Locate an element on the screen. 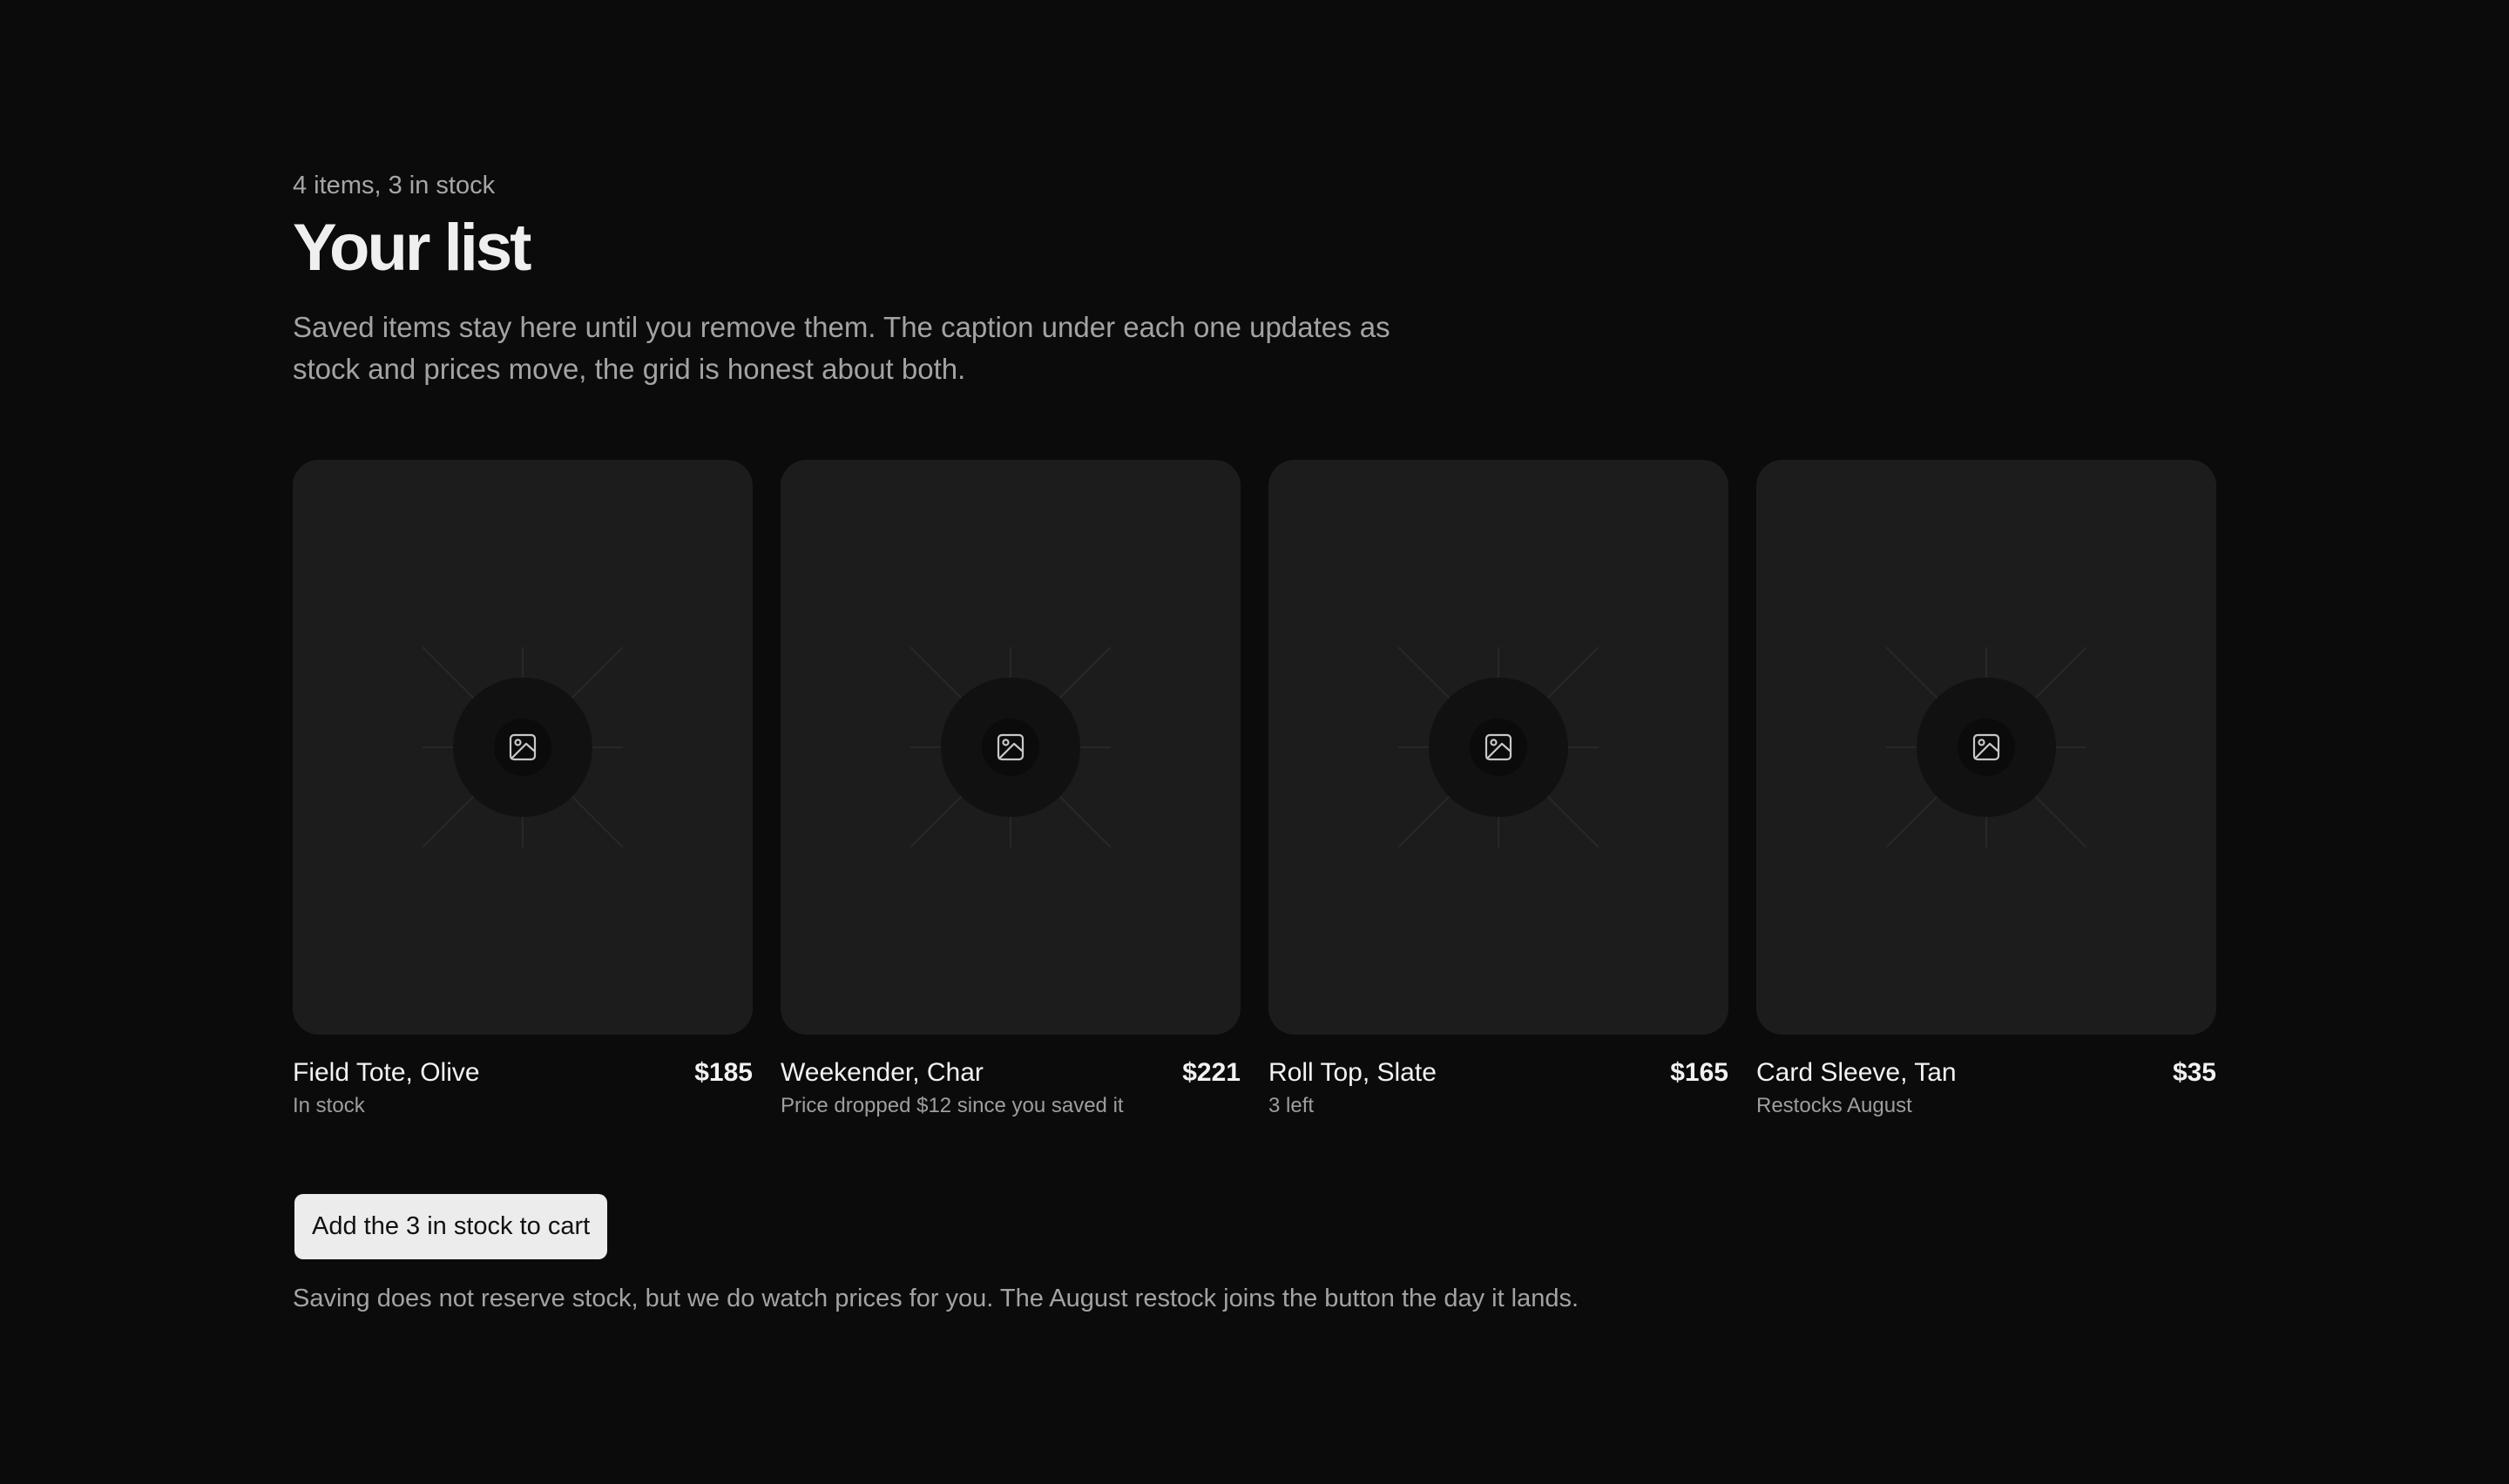 The height and width of the screenshot is (1484, 2509). add-in-stock-to-cart-button: Add the 3 in stock to cart is located at coordinates (451, 1227).